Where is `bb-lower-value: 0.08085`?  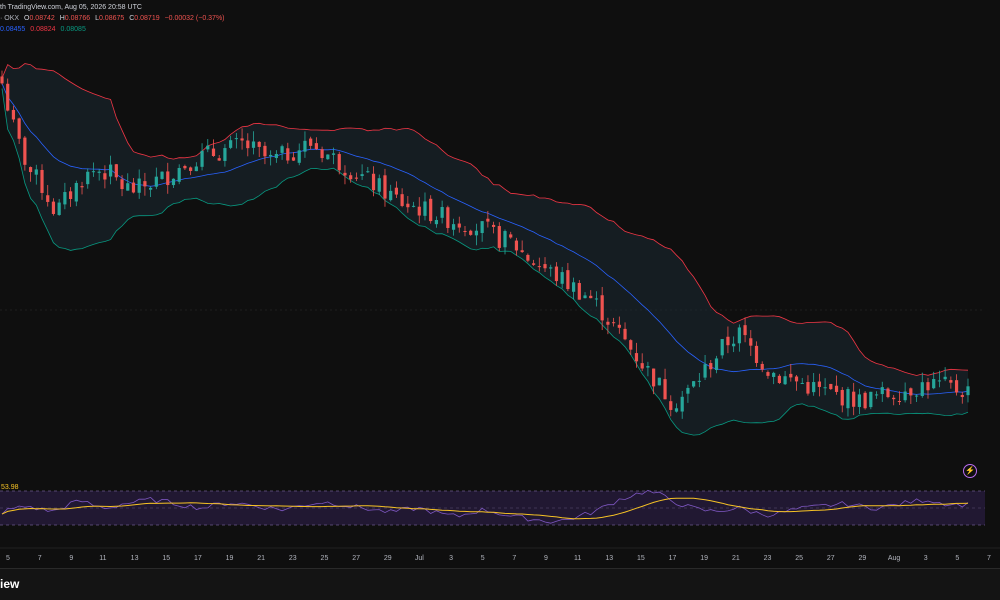 bb-lower-value: 0.08085 is located at coordinates (73, 29).